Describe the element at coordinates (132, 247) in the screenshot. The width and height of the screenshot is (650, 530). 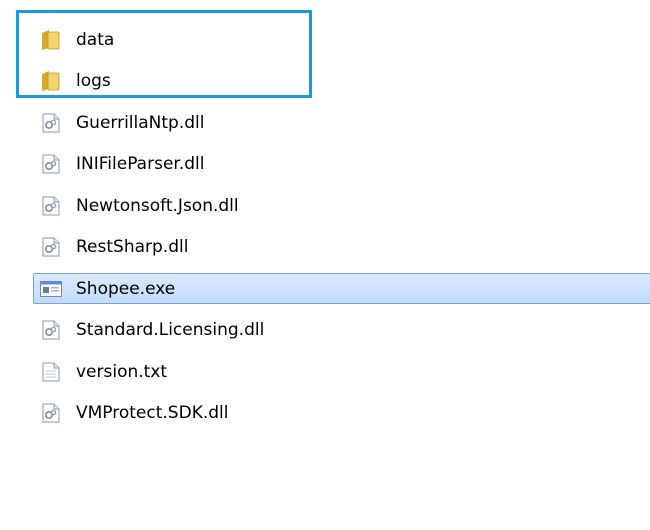
I see `file-name: RestSharp.dll` at that location.